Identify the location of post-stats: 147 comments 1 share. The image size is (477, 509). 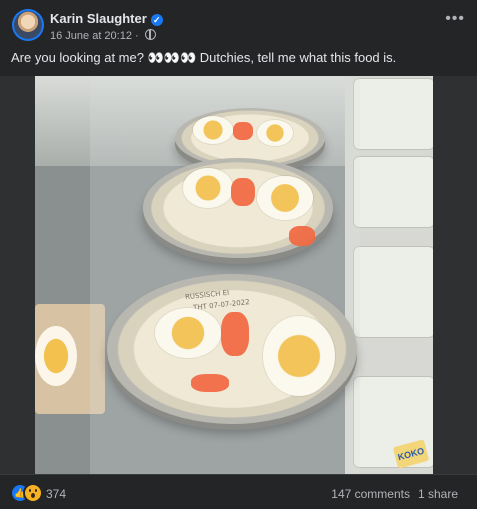
(394, 494).